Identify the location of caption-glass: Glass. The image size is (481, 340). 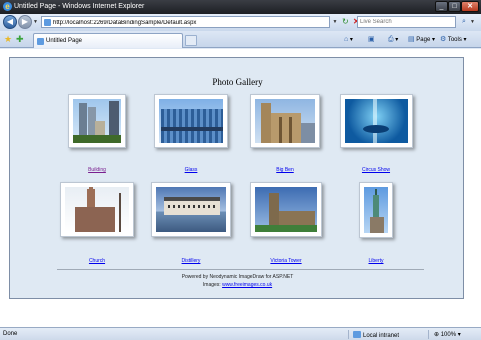
(191, 170).